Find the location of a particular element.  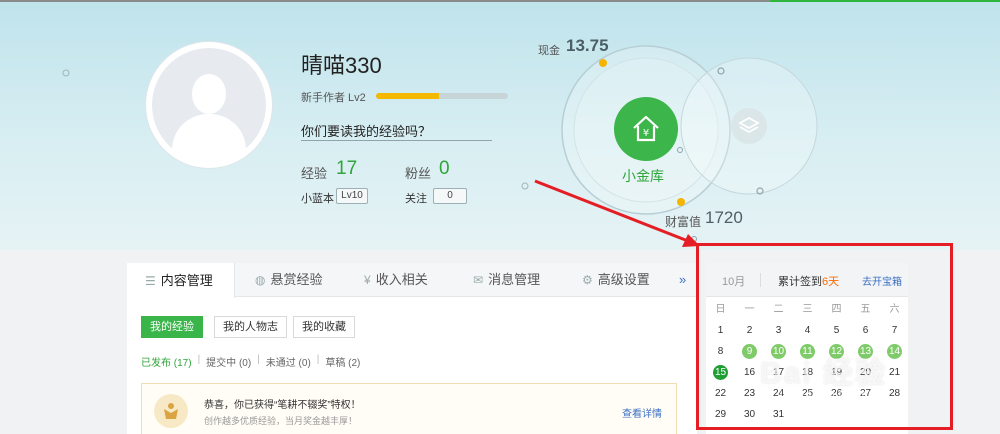

calendar-day-number: 5 is located at coordinates (836, 330).